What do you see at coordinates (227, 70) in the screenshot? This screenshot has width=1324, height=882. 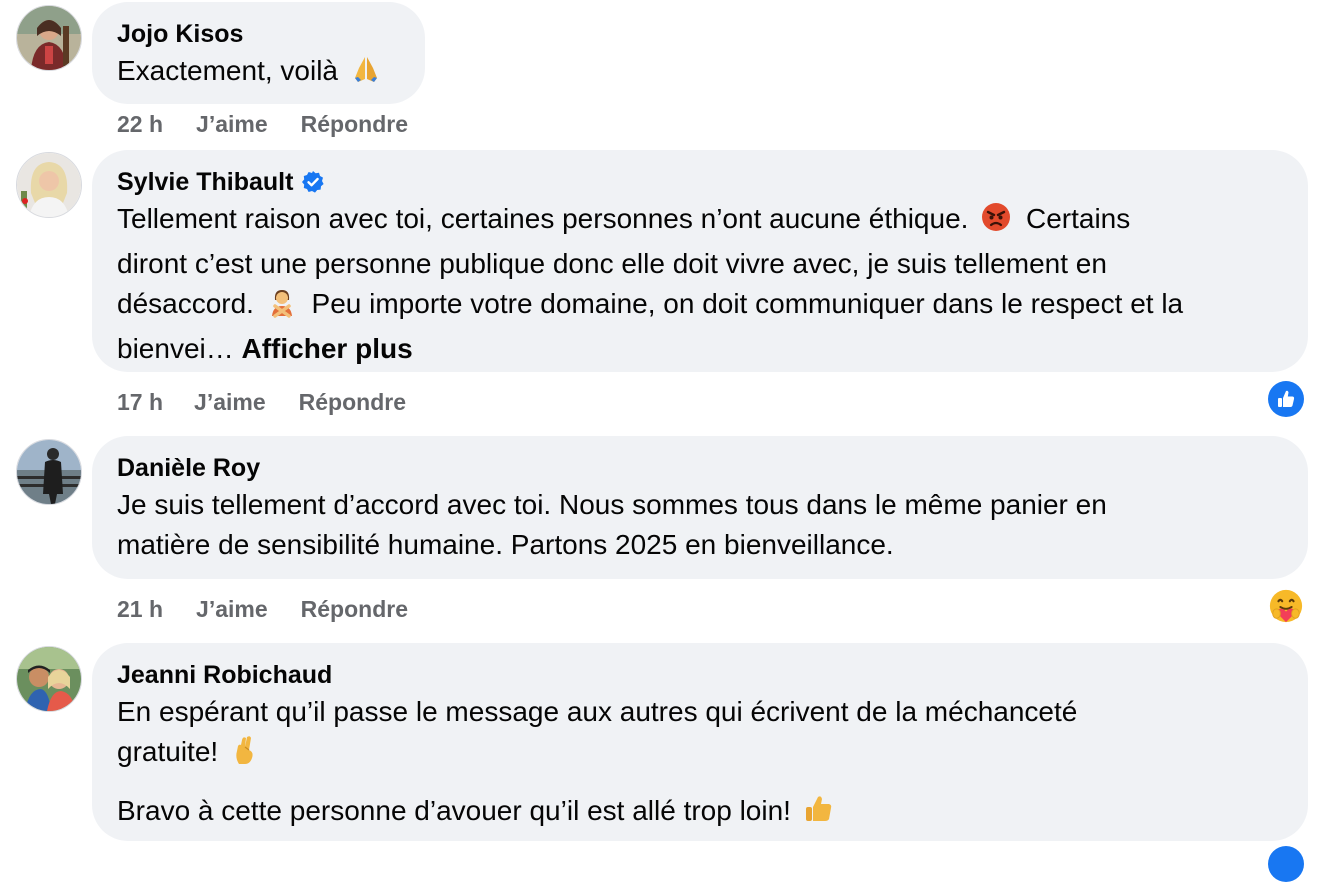 I see `comment-line: Exactement, voilà` at bounding box center [227, 70].